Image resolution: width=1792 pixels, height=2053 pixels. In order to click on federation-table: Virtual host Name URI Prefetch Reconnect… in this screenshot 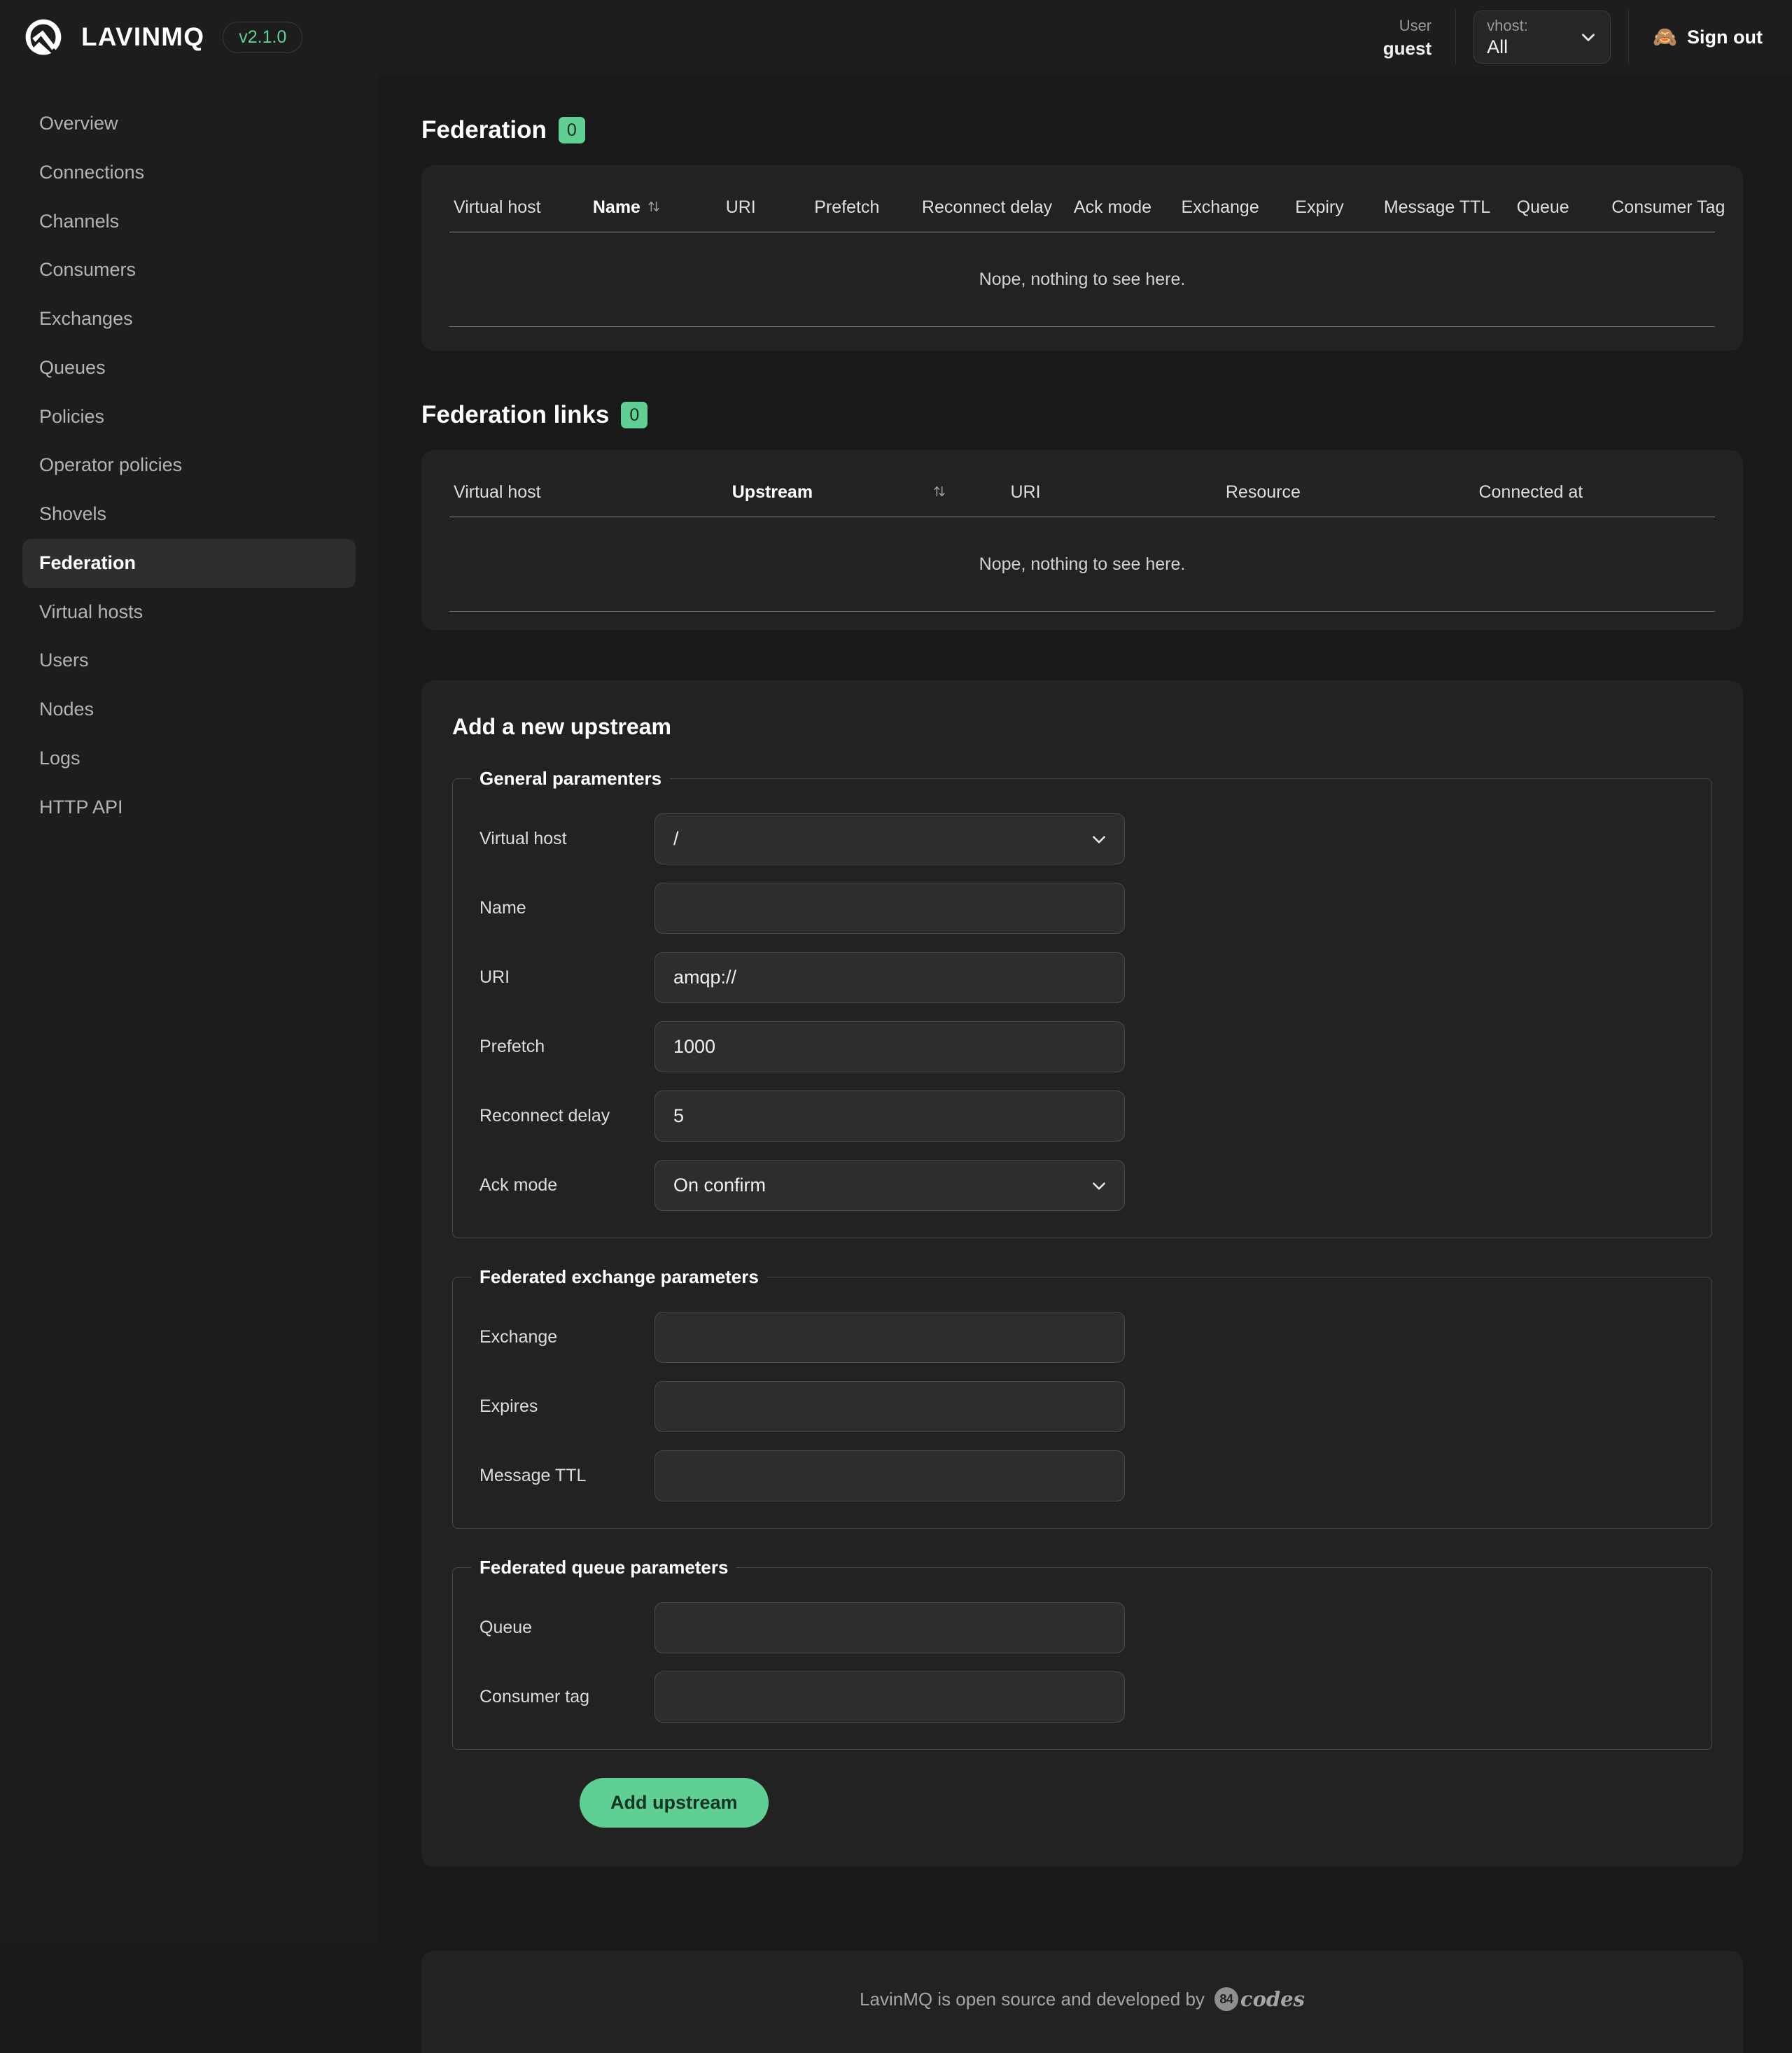, I will do `click(1087, 258)`.